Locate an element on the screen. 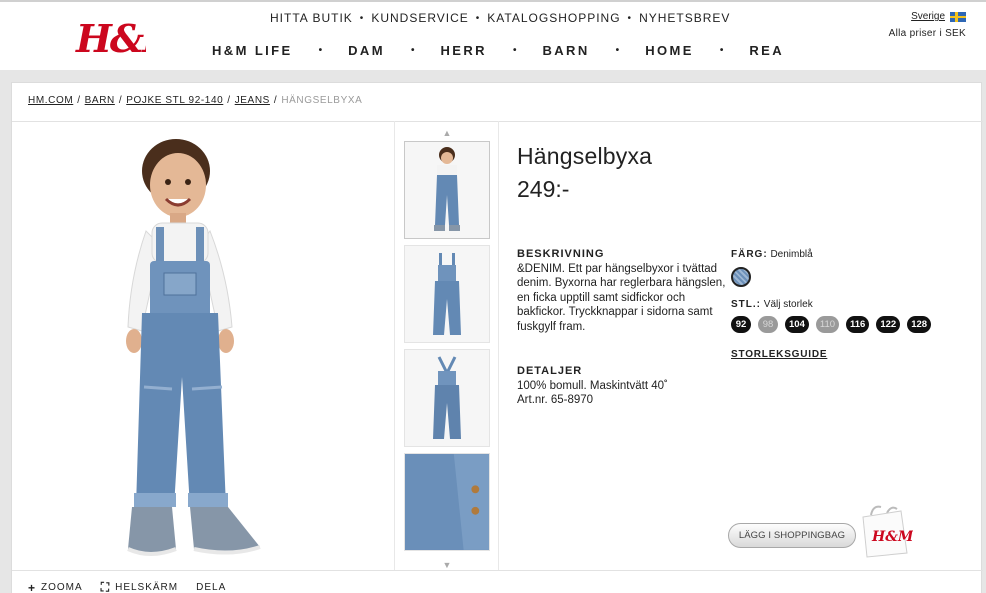 Image resolution: width=986 pixels, height=593 pixels. size-option-92: 92 is located at coordinates (741, 324).